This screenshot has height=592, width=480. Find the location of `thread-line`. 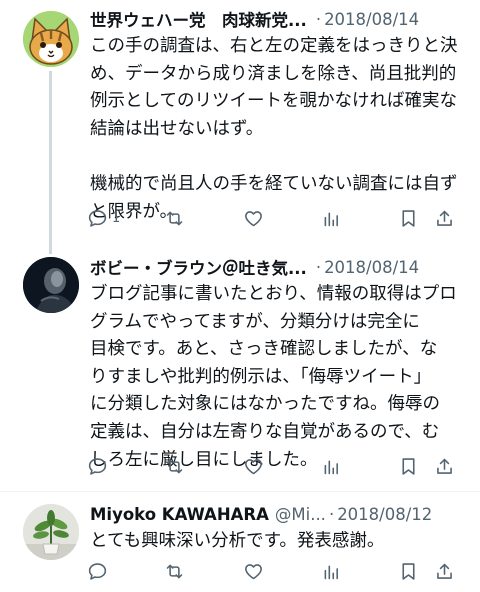

thread-line is located at coordinates (50, 162).